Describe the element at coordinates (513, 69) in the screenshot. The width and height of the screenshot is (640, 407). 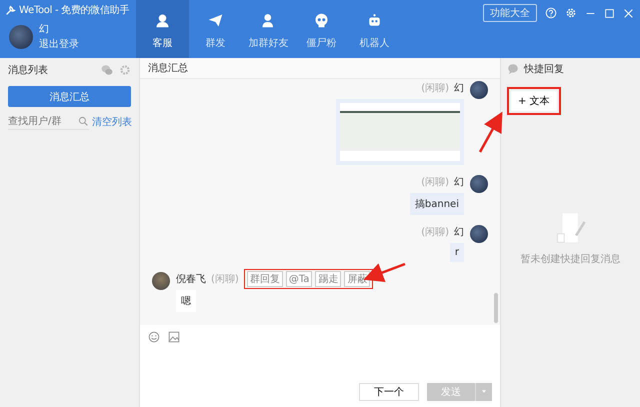
I see `chat-bubble-icon` at that location.